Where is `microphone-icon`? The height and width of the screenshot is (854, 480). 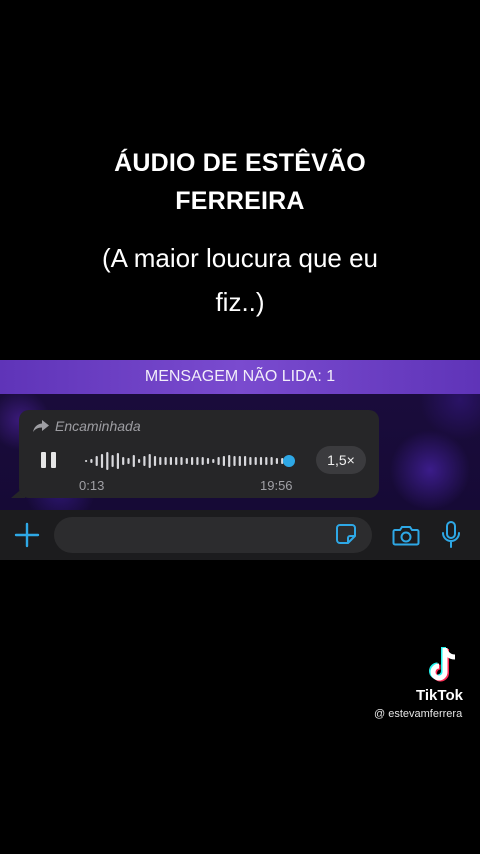 microphone-icon is located at coordinates (451, 535).